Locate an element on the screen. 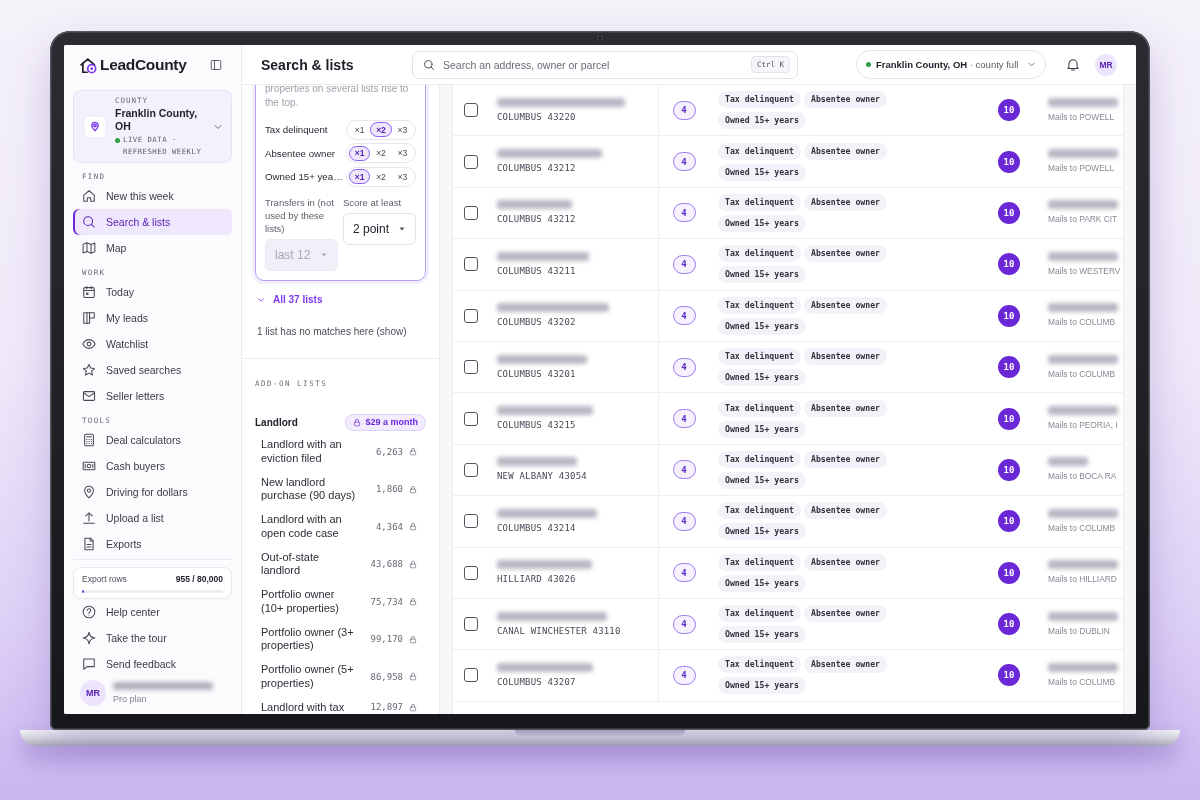 The image size is (1200, 800). county-selector: Franklin County, OH · county full is located at coordinates (951, 64).